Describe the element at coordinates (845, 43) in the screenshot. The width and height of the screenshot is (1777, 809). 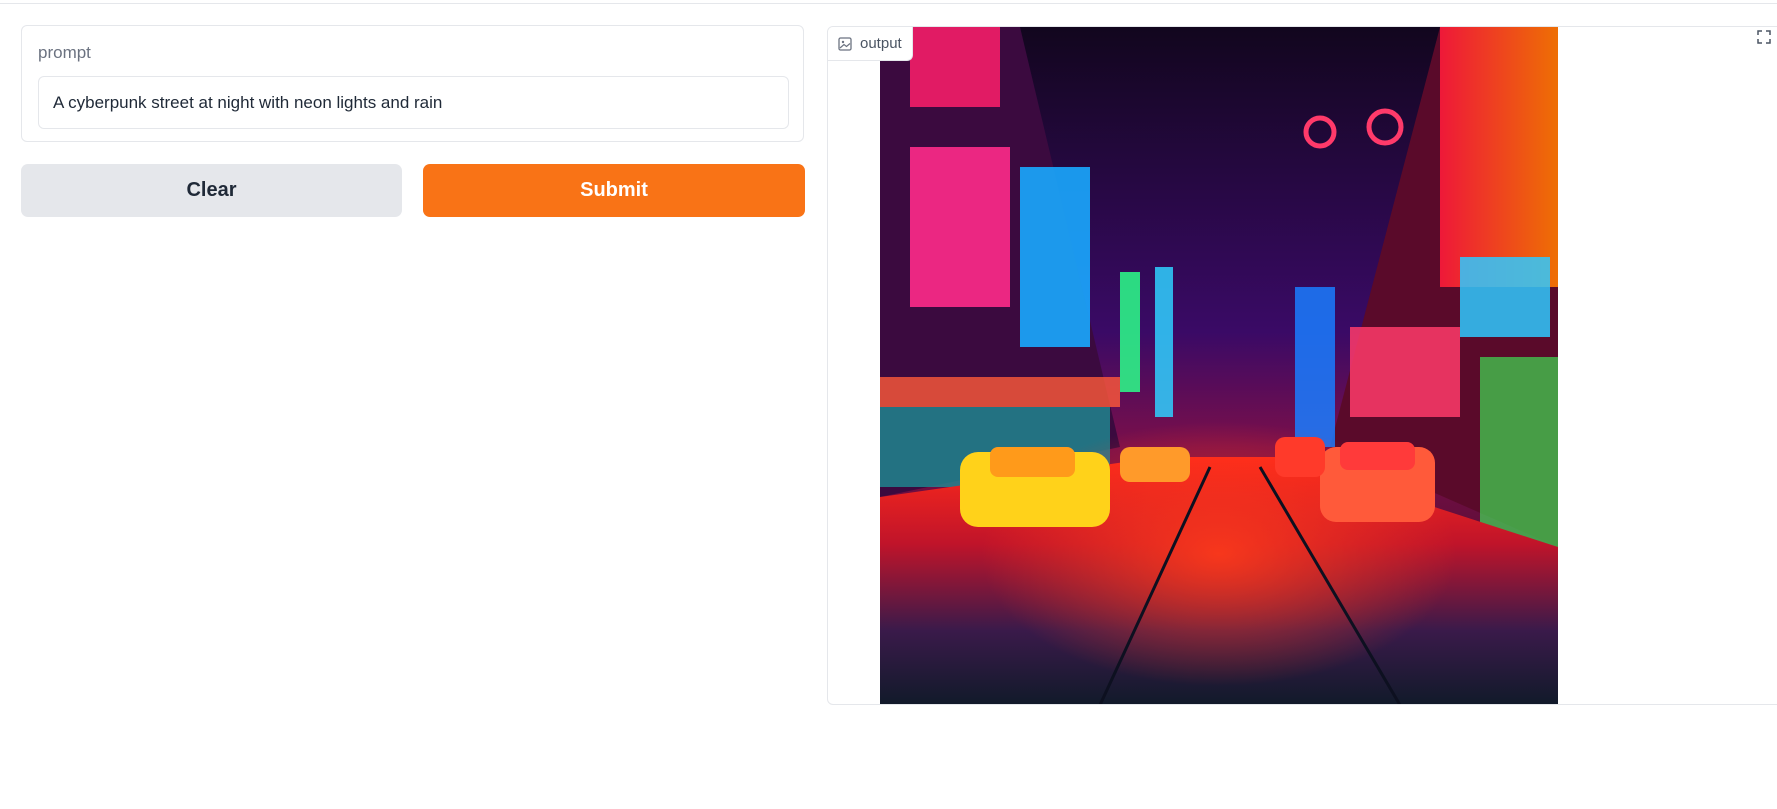
I see `image-icon` at that location.